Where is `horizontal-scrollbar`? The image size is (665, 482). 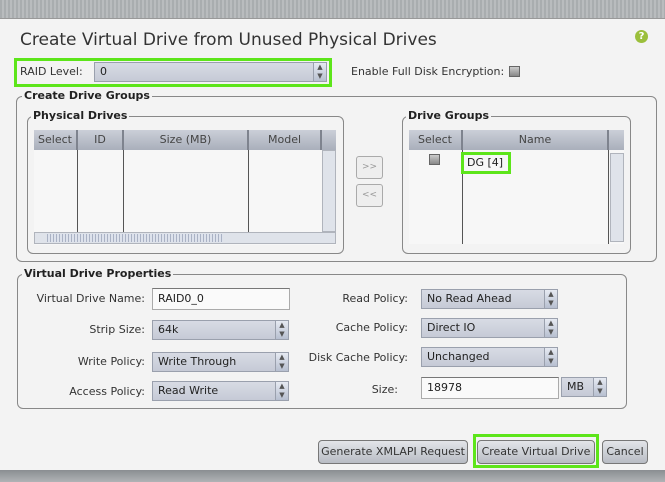 horizontal-scrollbar is located at coordinates (185, 238).